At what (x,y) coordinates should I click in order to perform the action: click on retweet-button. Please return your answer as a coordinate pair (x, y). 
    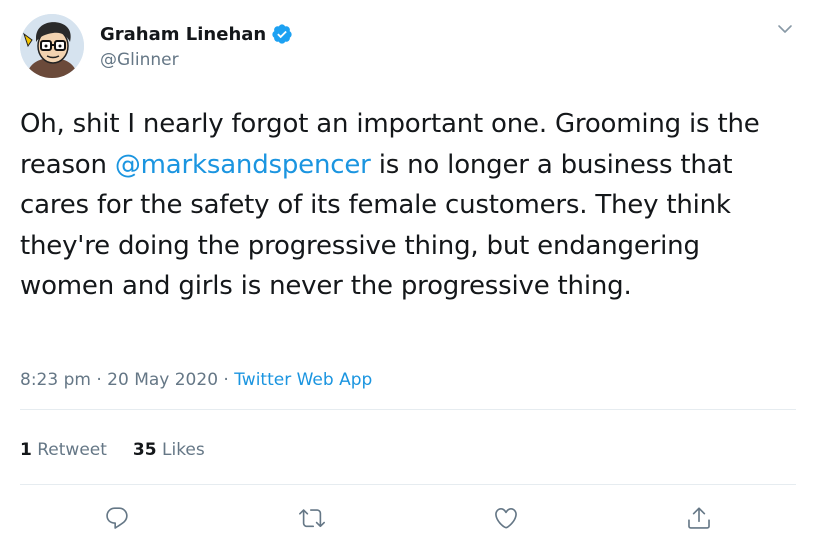
    Looking at the image, I should click on (312, 518).